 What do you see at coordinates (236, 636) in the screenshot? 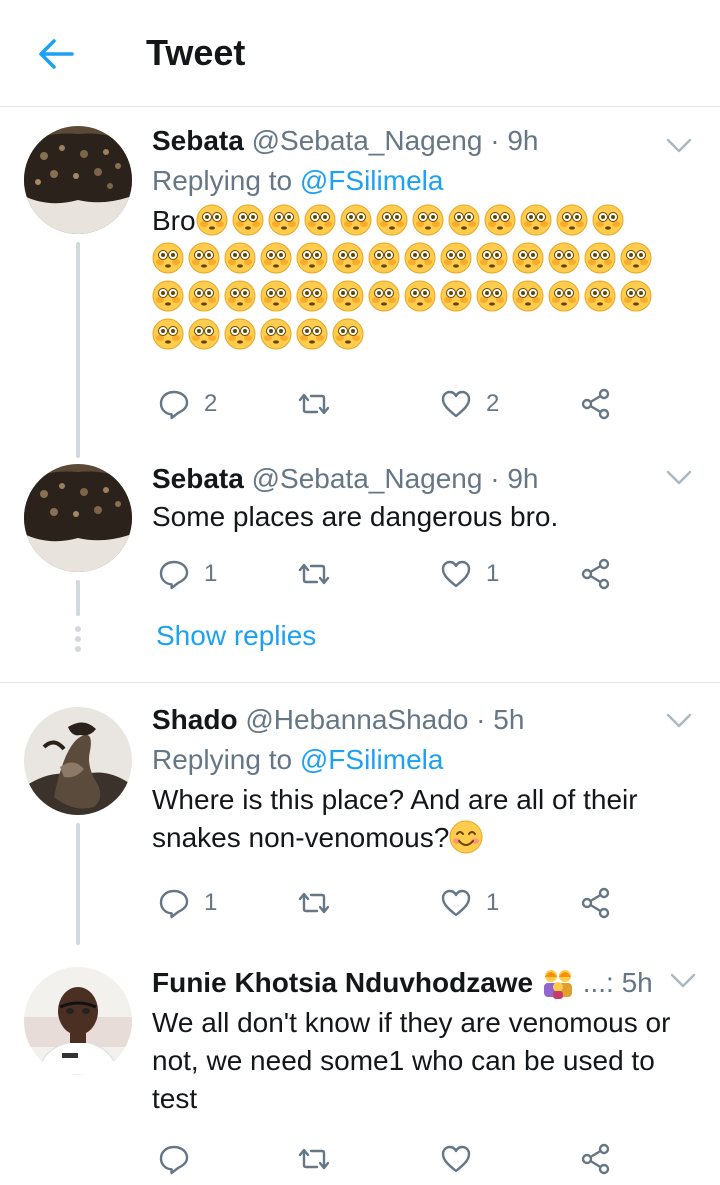
I see `show-replies-link: Show replies` at bounding box center [236, 636].